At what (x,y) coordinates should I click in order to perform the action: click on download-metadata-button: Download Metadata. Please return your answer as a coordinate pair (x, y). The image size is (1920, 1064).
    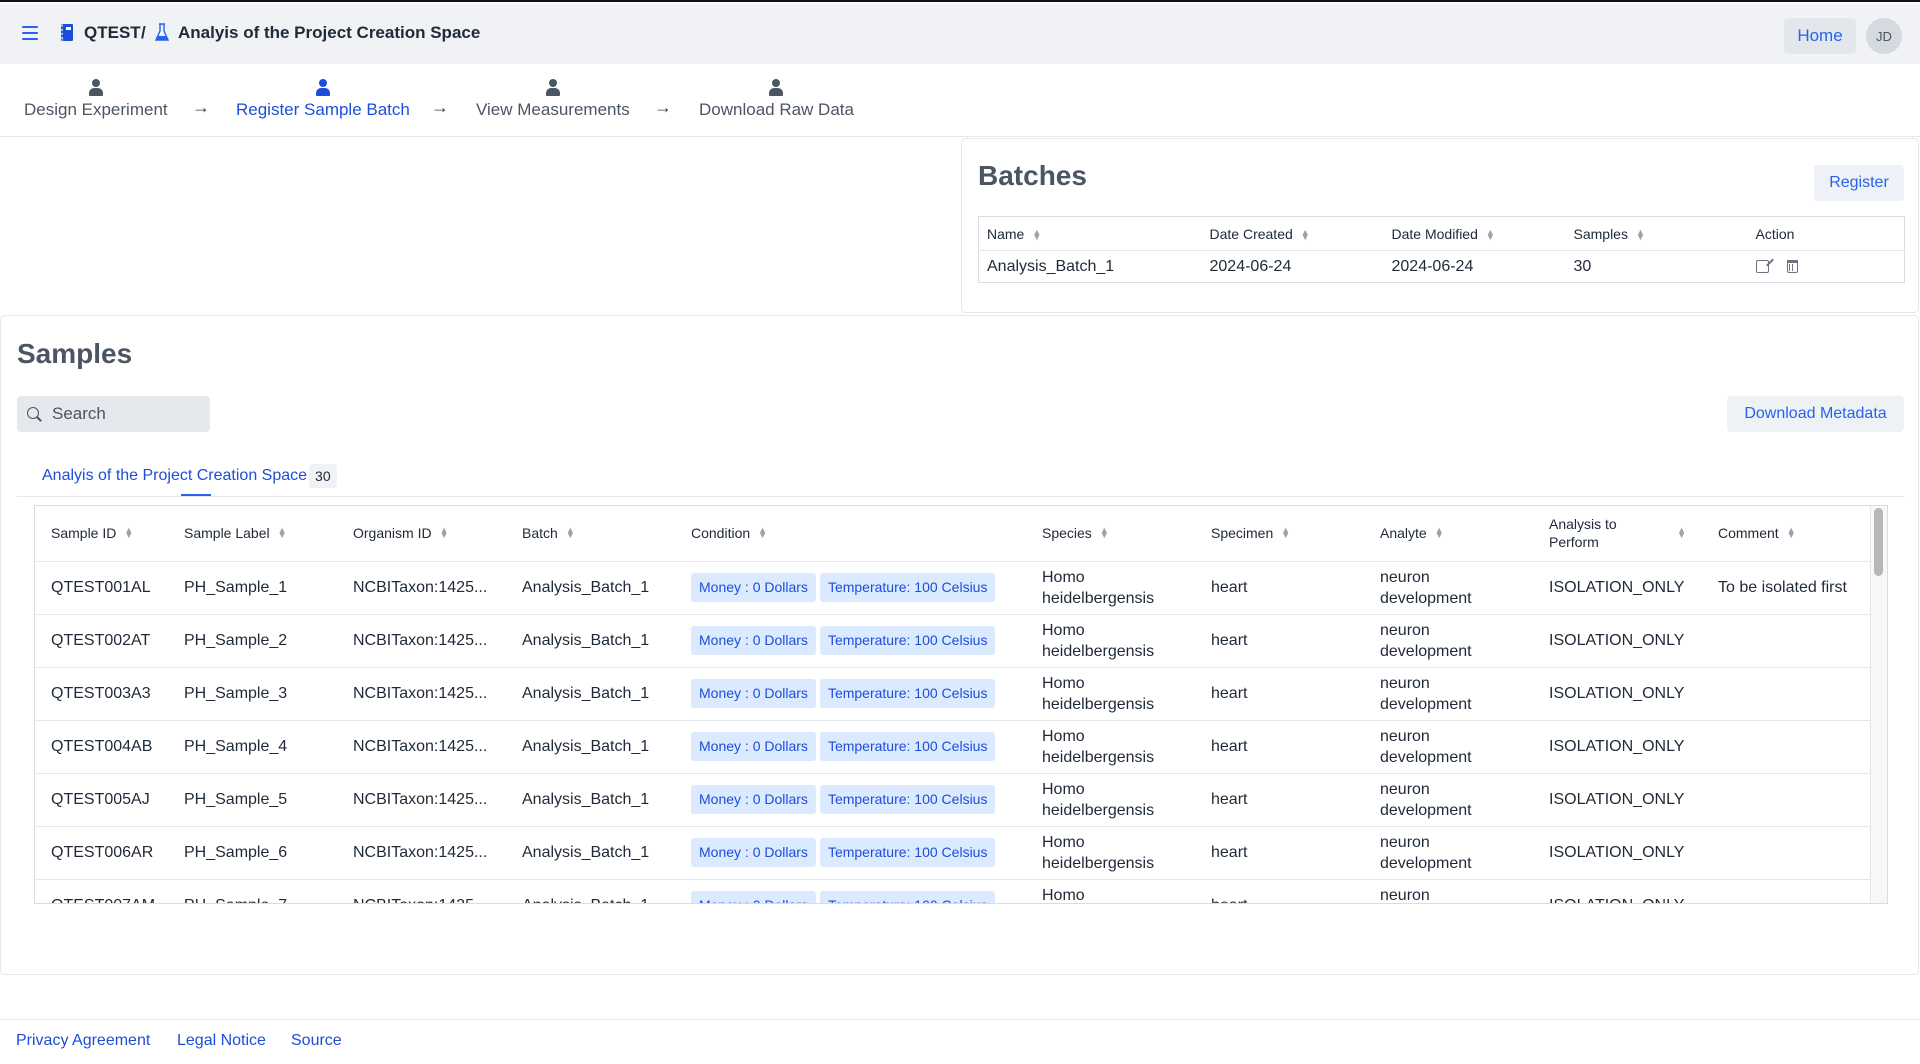
    Looking at the image, I should click on (1815, 414).